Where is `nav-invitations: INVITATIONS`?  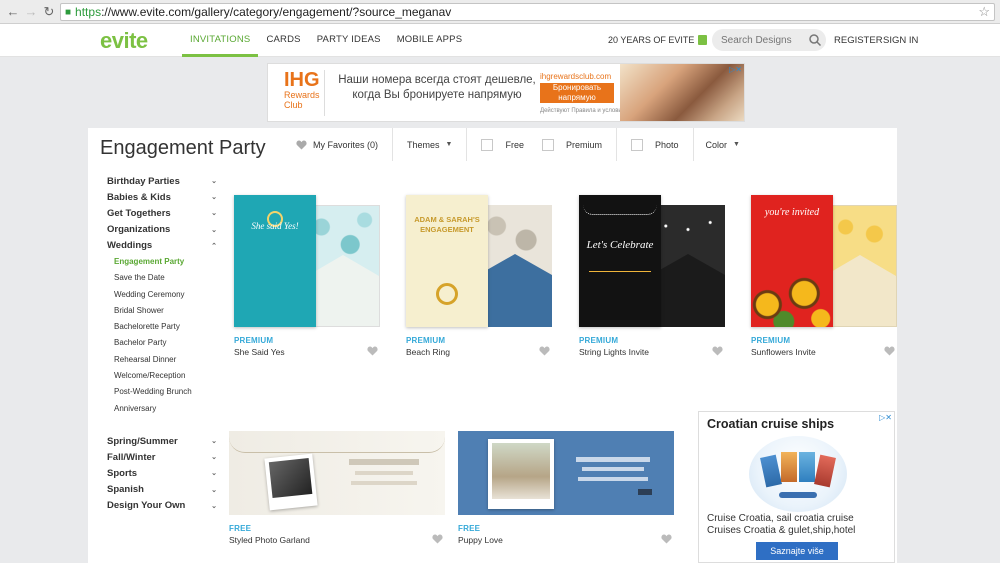
nav-invitations: INVITATIONS is located at coordinates (220, 40).